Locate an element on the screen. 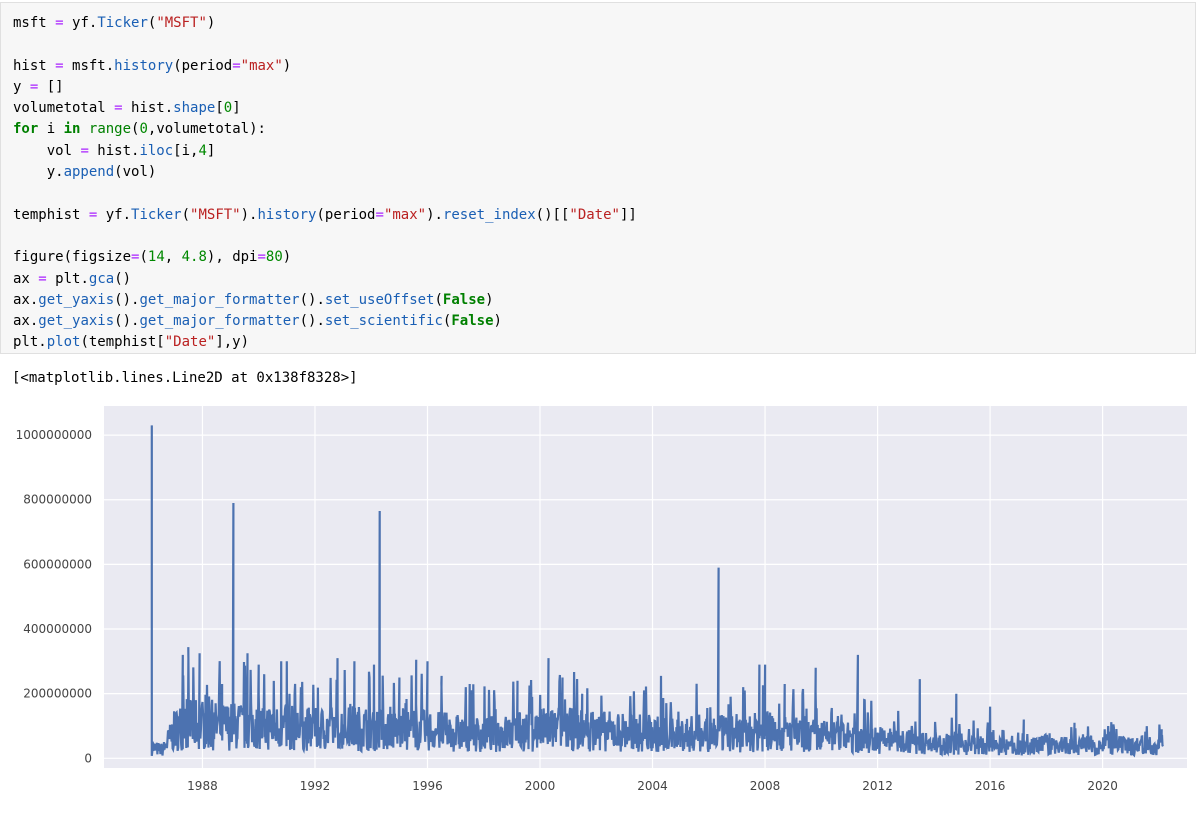 The width and height of the screenshot is (1198, 814). code-line: volumetotal = hist.shape[0] is located at coordinates (325, 108).